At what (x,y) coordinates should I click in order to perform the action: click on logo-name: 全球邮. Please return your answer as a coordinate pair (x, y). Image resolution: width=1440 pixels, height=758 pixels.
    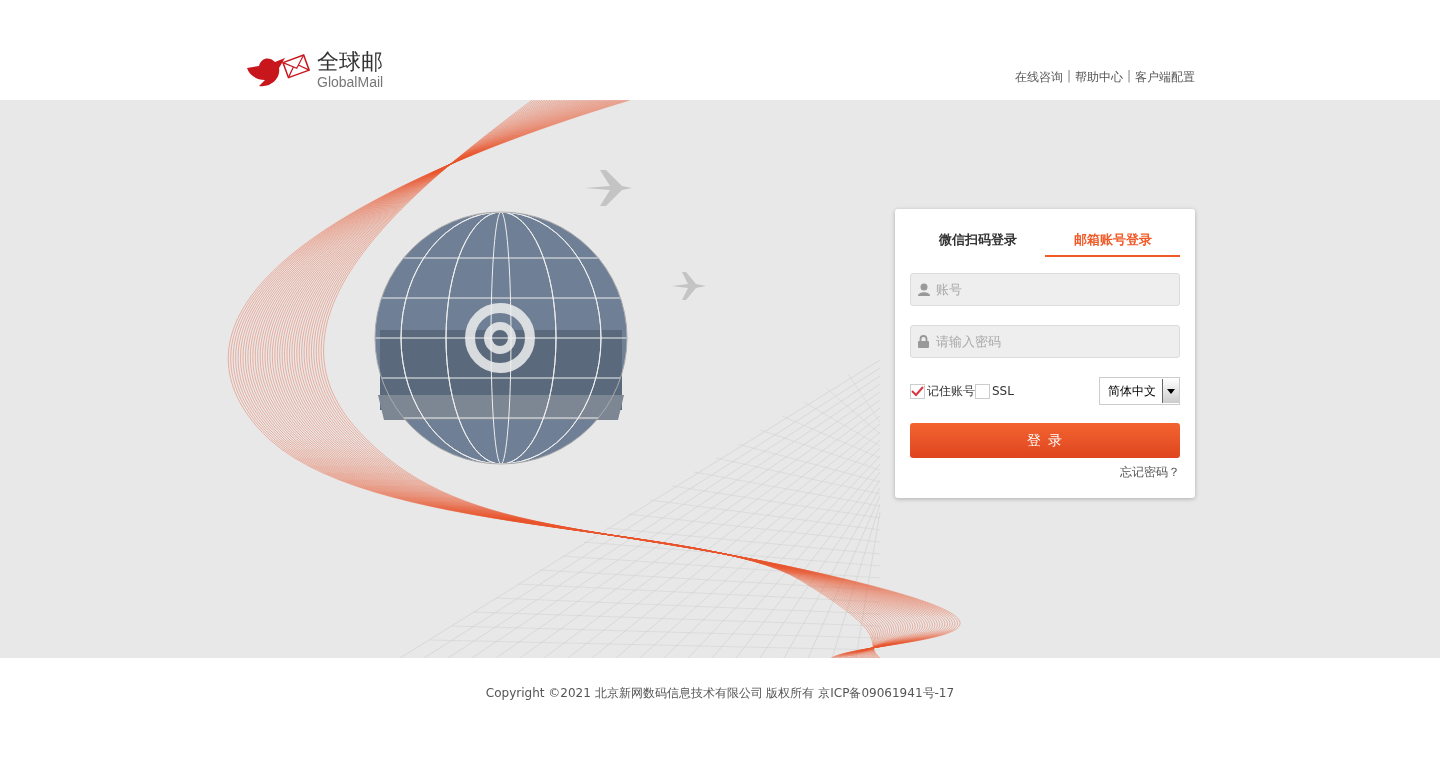
    Looking at the image, I should click on (350, 62).